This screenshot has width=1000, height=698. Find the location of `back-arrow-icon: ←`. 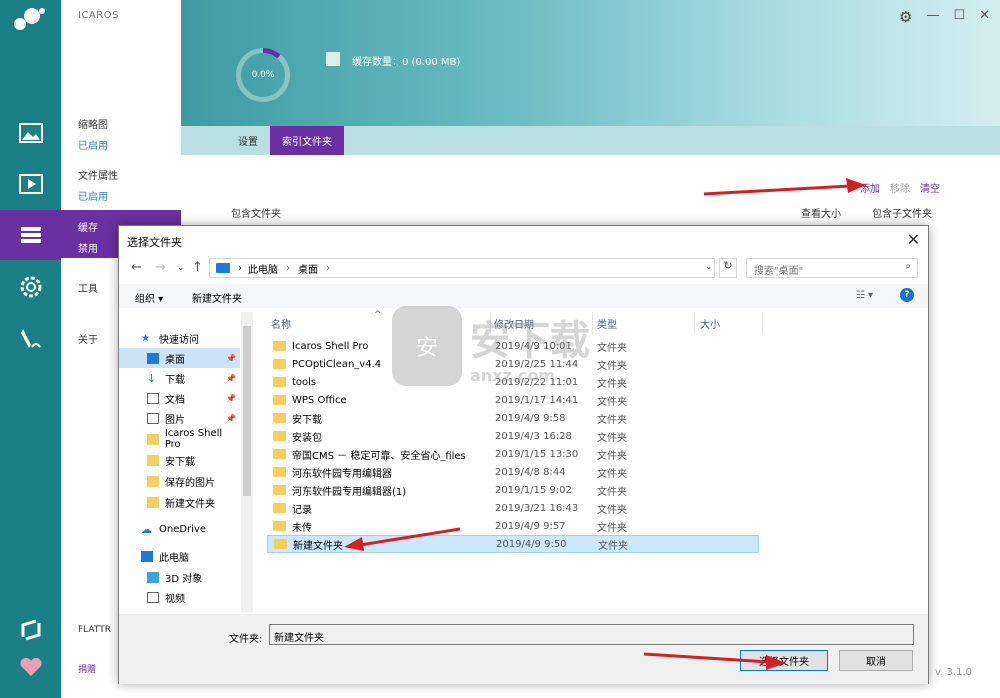

back-arrow-icon: ← is located at coordinates (136, 267).